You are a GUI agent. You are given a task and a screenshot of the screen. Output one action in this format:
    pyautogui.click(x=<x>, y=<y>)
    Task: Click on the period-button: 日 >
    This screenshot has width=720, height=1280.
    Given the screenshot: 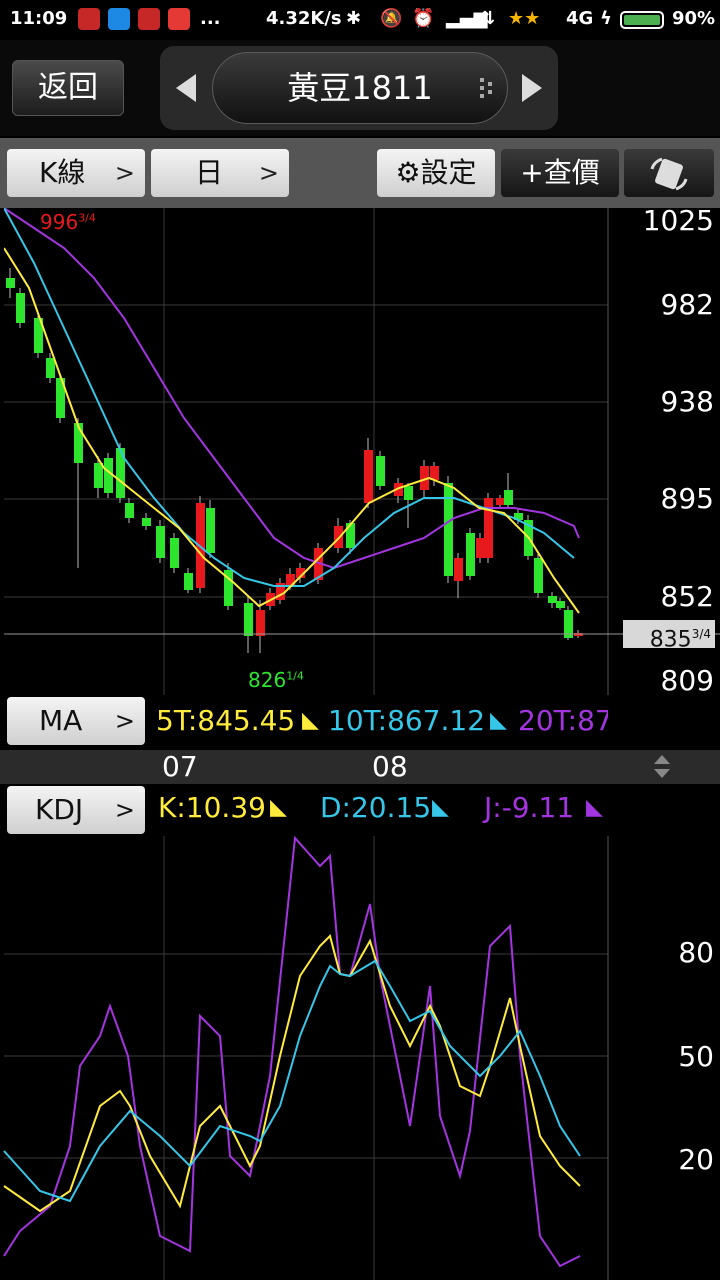 What is the action you would take?
    pyautogui.click(x=220, y=173)
    